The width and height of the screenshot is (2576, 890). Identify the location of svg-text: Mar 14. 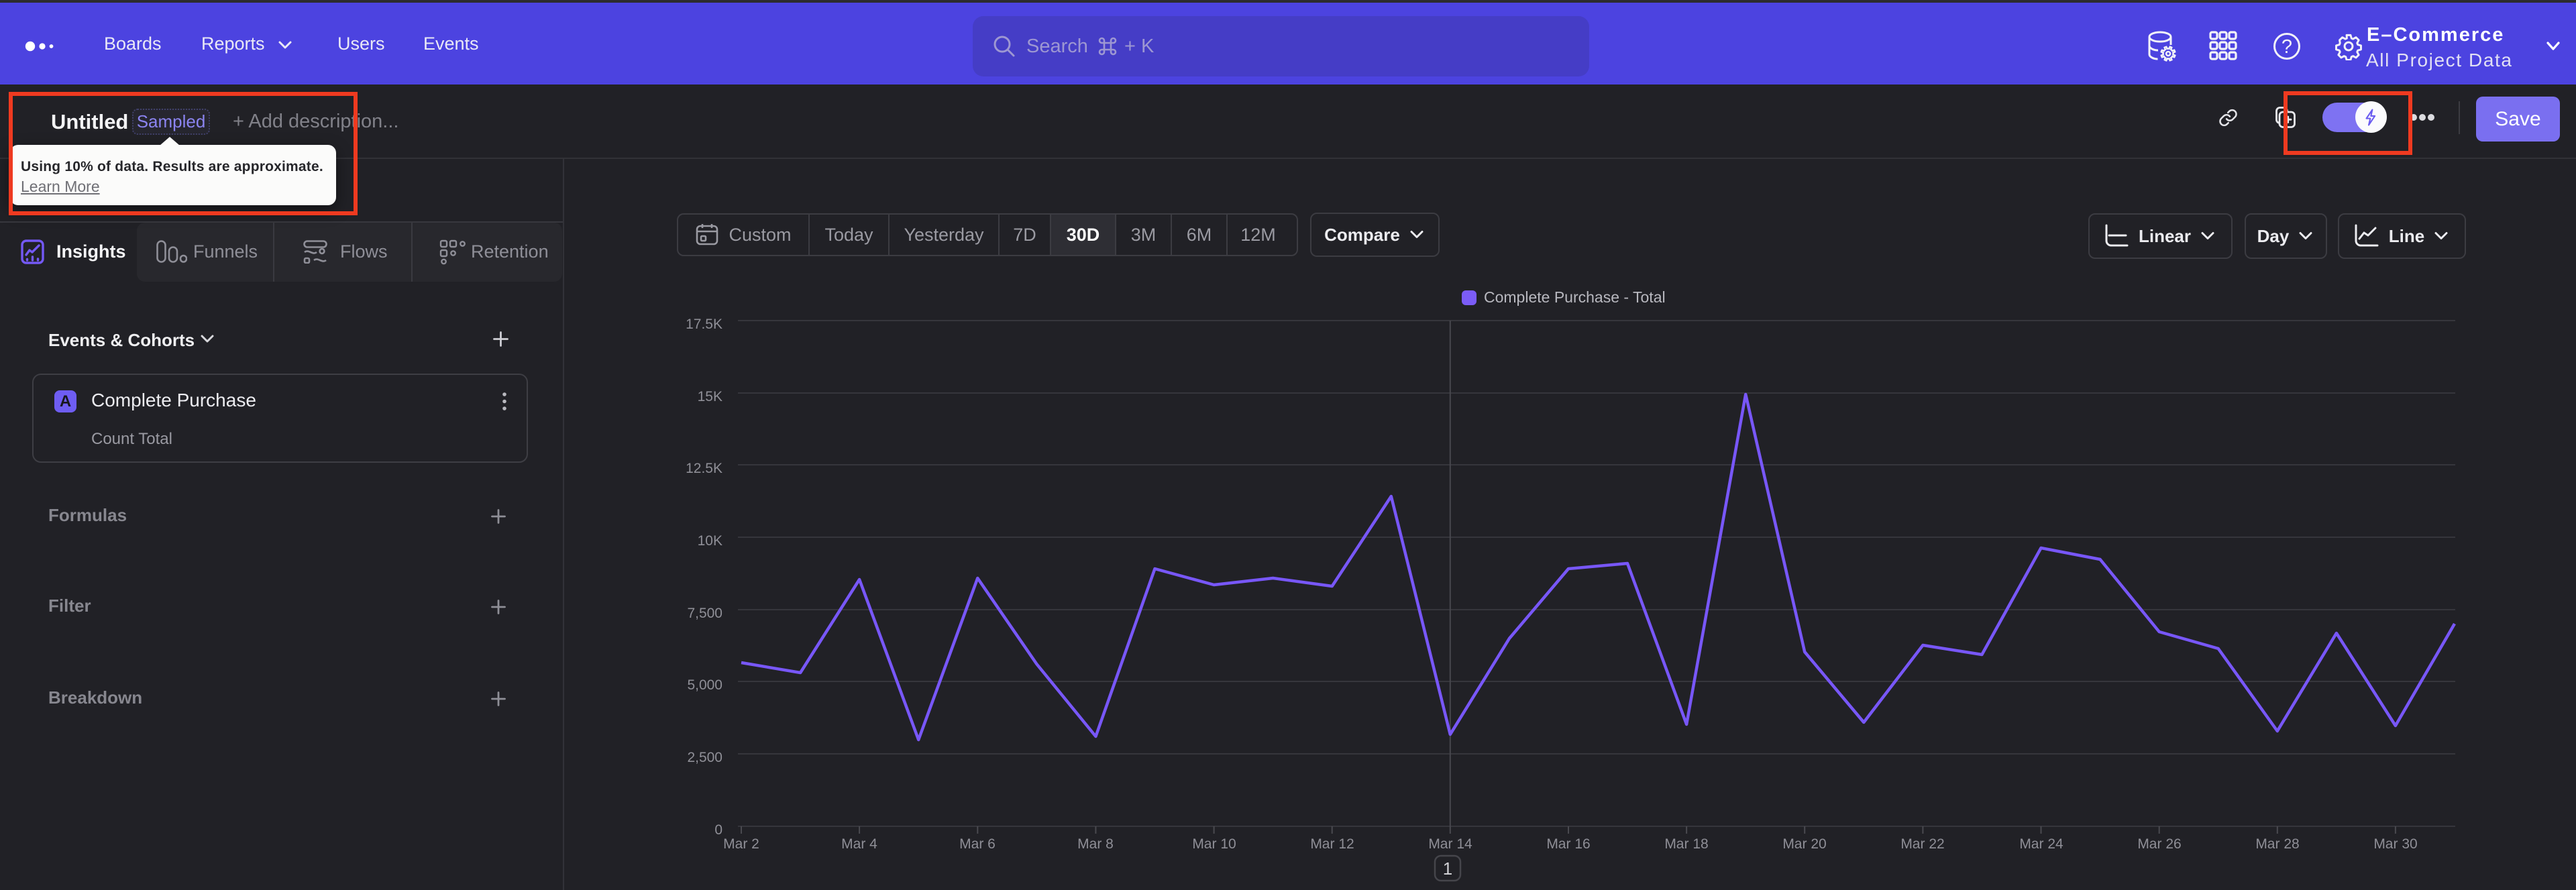
(1450, 844).